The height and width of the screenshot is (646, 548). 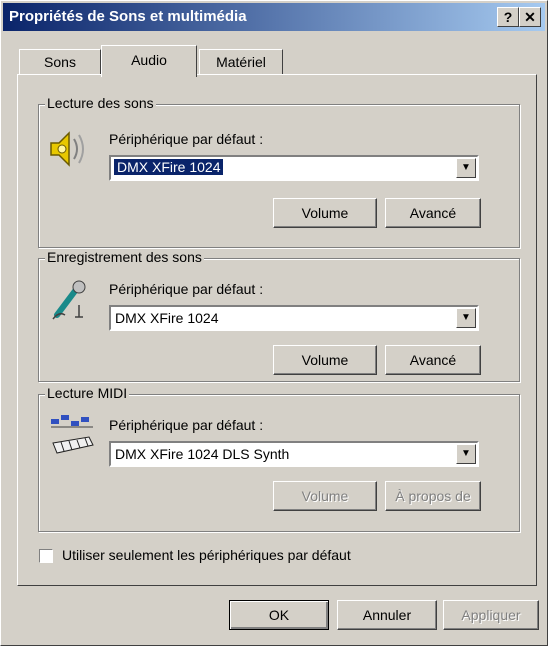 What do you see at coordinates (294, 168) in the screenshot?
I see `playback-device-select: DMX XFire 1024 ▼` at bounding box center [294, 168].